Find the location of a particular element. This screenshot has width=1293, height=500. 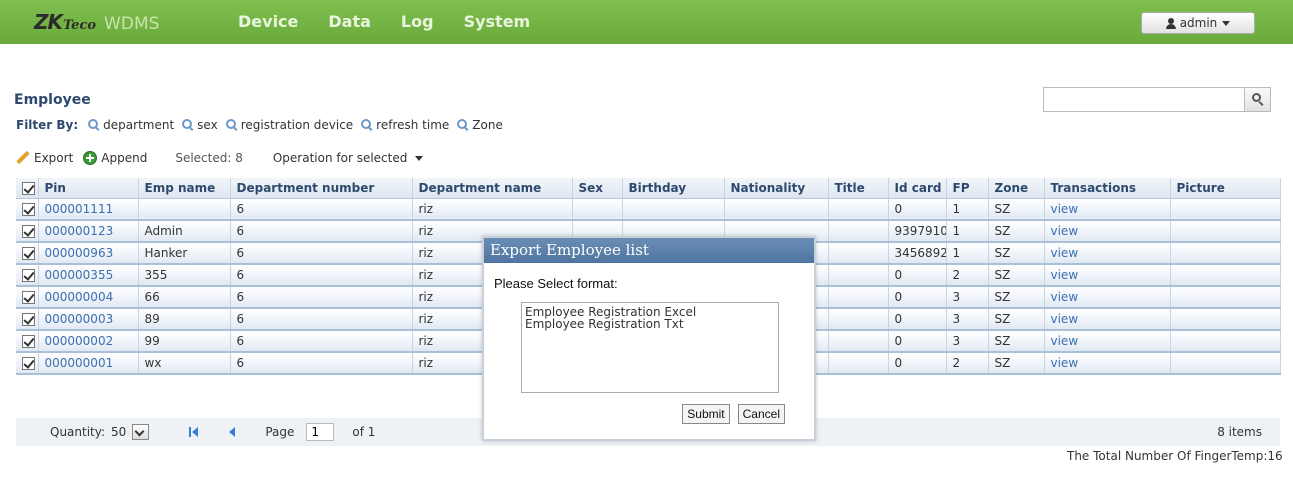

table-cell-pin: 000000123 is located at coordinates (88, 231).